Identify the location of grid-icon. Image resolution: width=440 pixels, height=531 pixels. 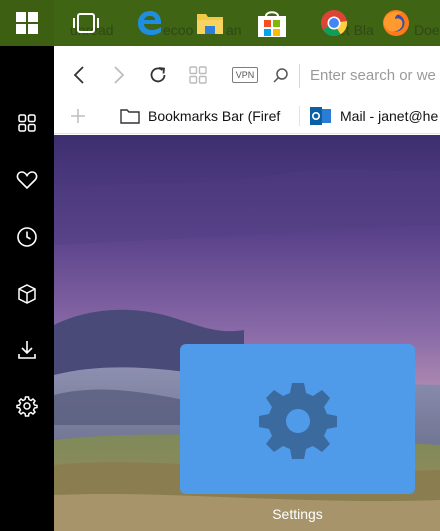
(198, 75).